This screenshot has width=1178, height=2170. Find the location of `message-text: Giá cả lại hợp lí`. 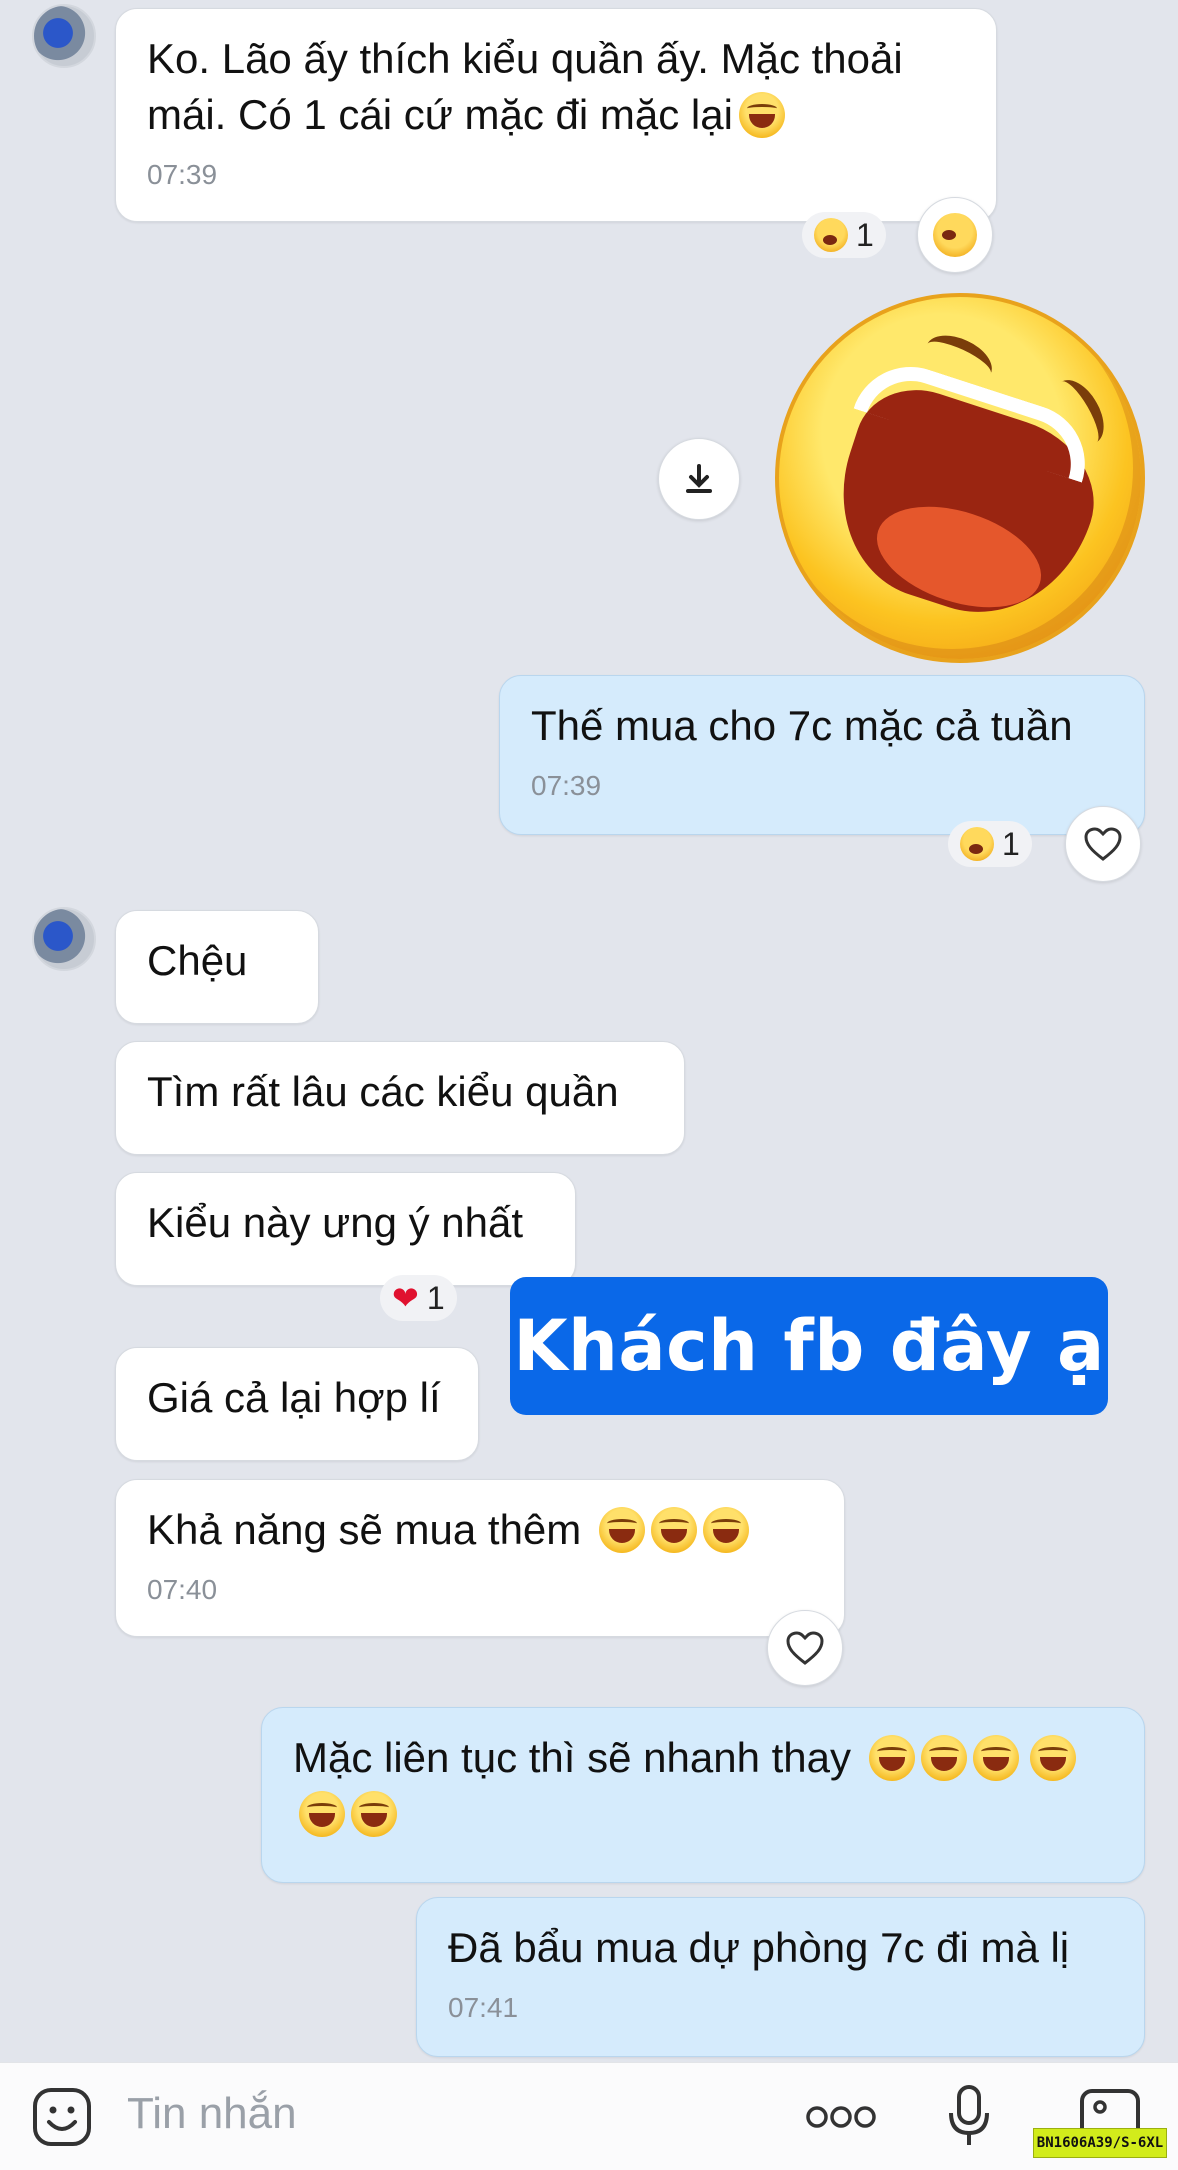

message-text: Giá cả lại hợp lí is located at coordinates (294, 1397).